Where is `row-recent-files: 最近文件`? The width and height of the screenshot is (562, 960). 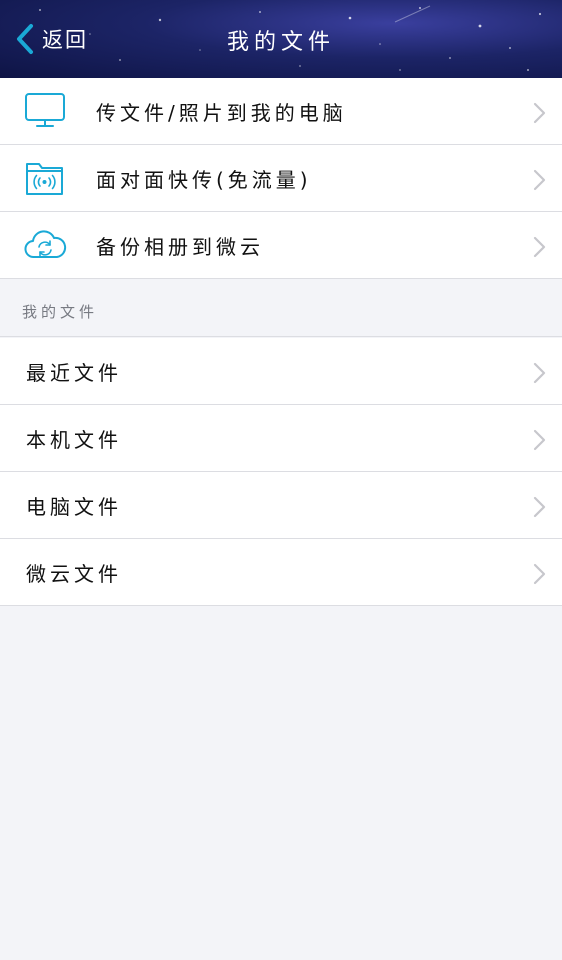
row-recent-files: 最近文件 is located at coordinates (281, 371).